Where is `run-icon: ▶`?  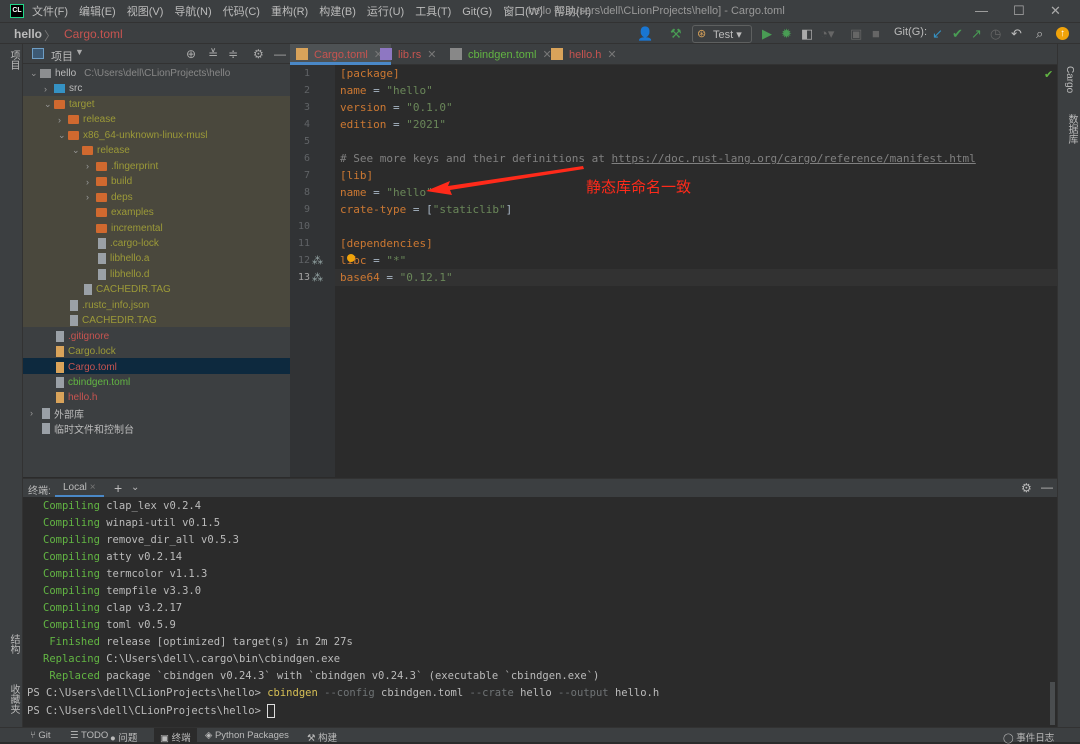
run-icon: ▶ is located at coordinates (767, 34).